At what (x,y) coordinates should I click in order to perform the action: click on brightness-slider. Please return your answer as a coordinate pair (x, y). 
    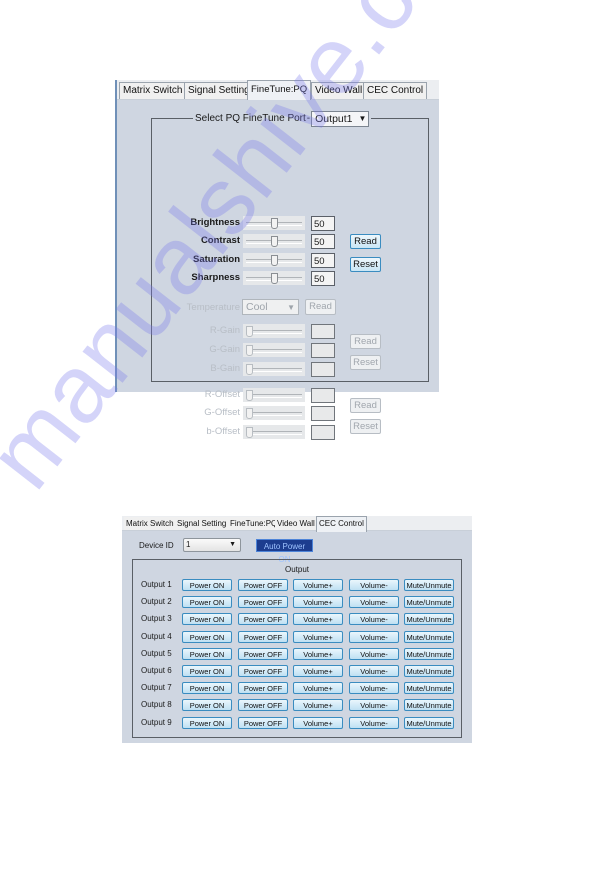
    Looking at the image, I should click on (274, 223).